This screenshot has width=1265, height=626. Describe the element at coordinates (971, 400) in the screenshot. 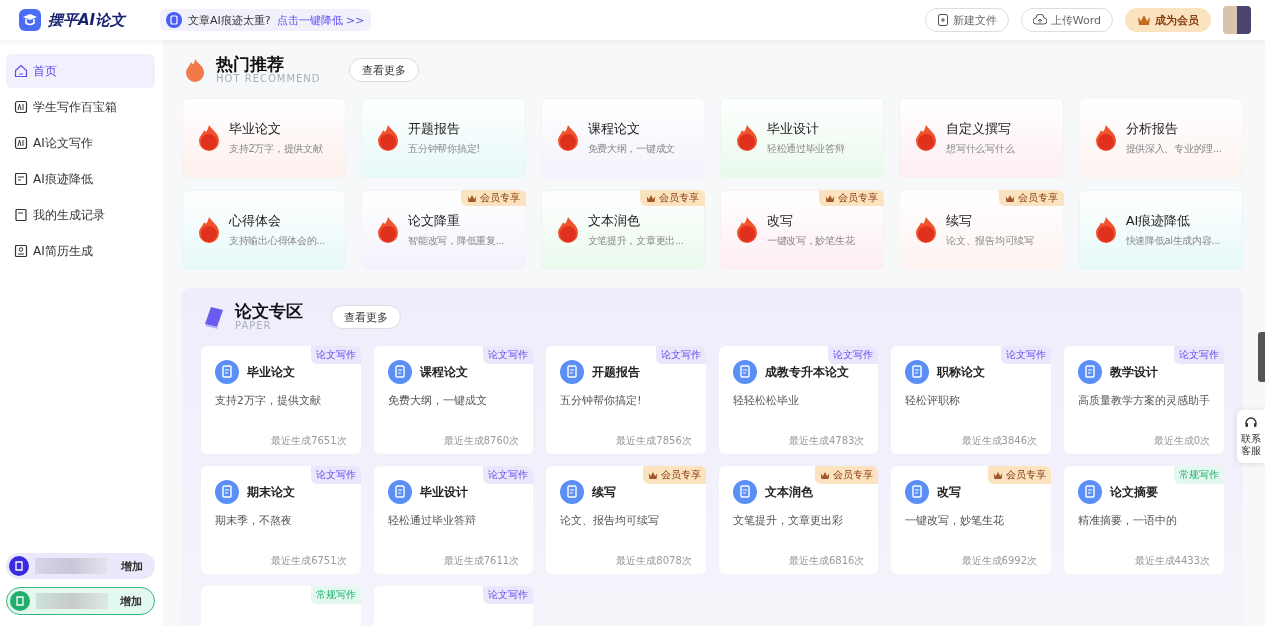

I see `paper-card: 论文写作 职称论文 轻松评职称 最近生成3846次` at that location.